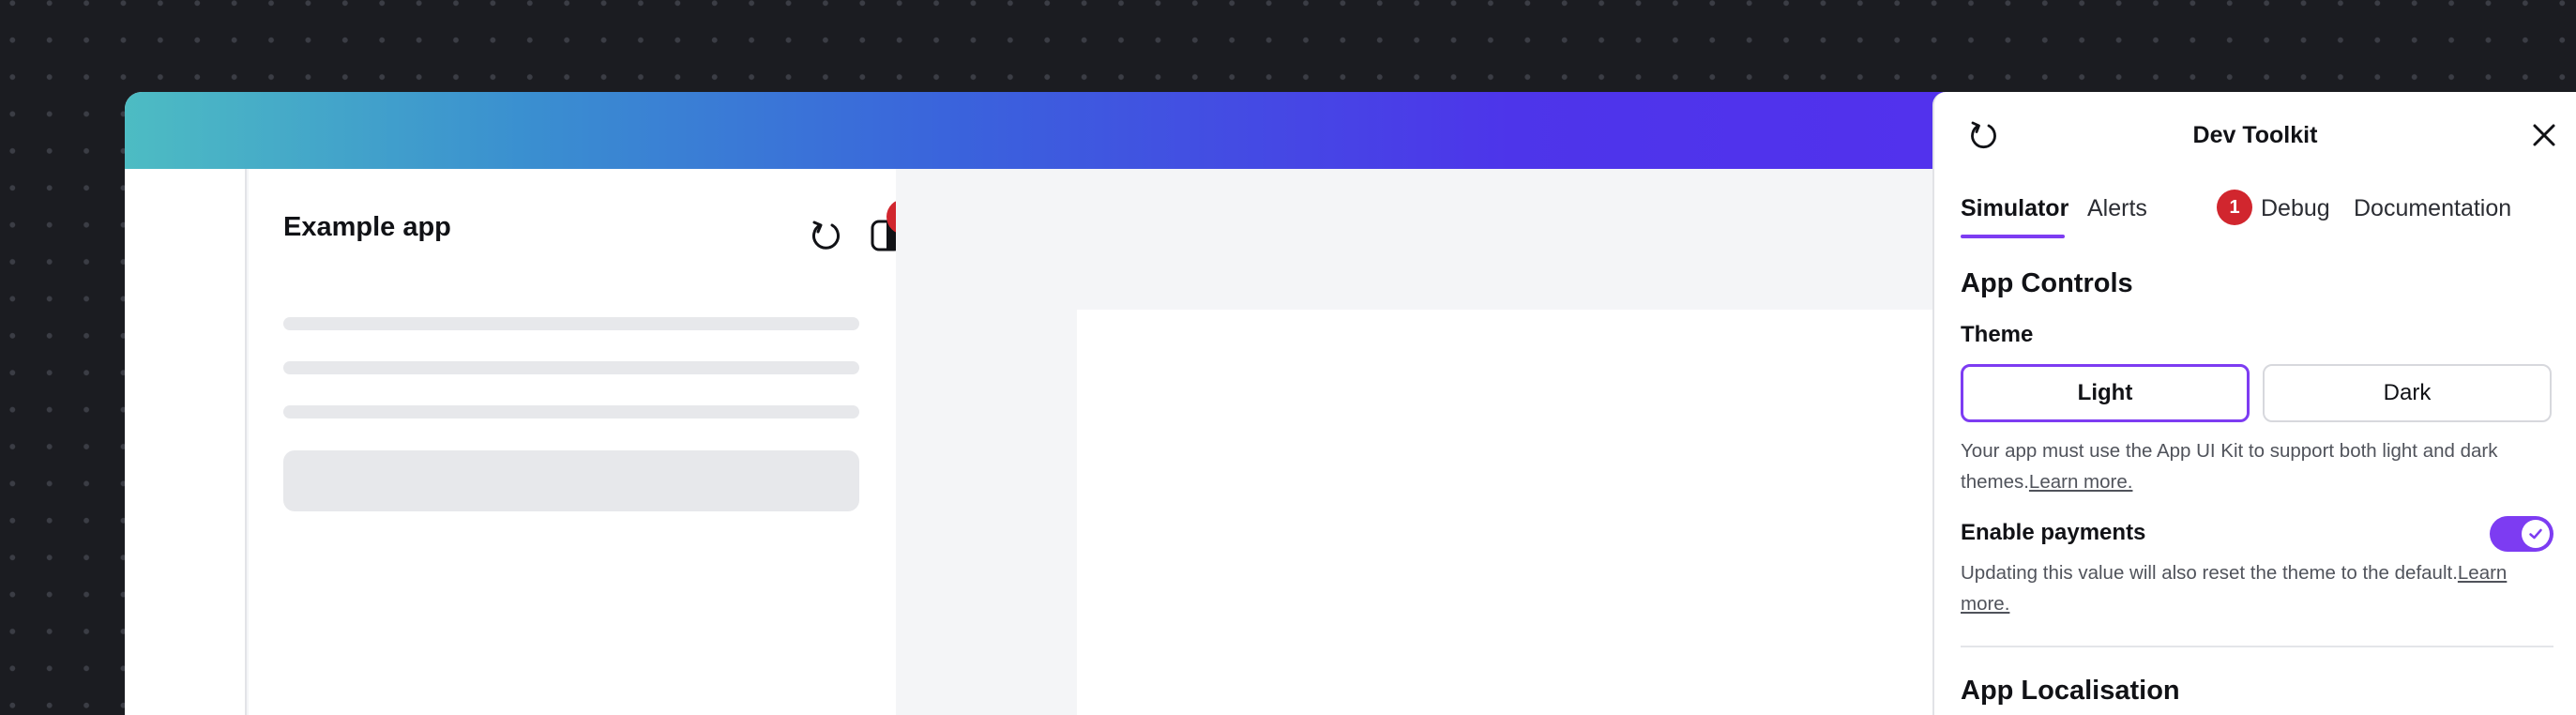 The height and width of the screenshot is (715, 2576). I want to click on skeleton-button, so click(571, 480).